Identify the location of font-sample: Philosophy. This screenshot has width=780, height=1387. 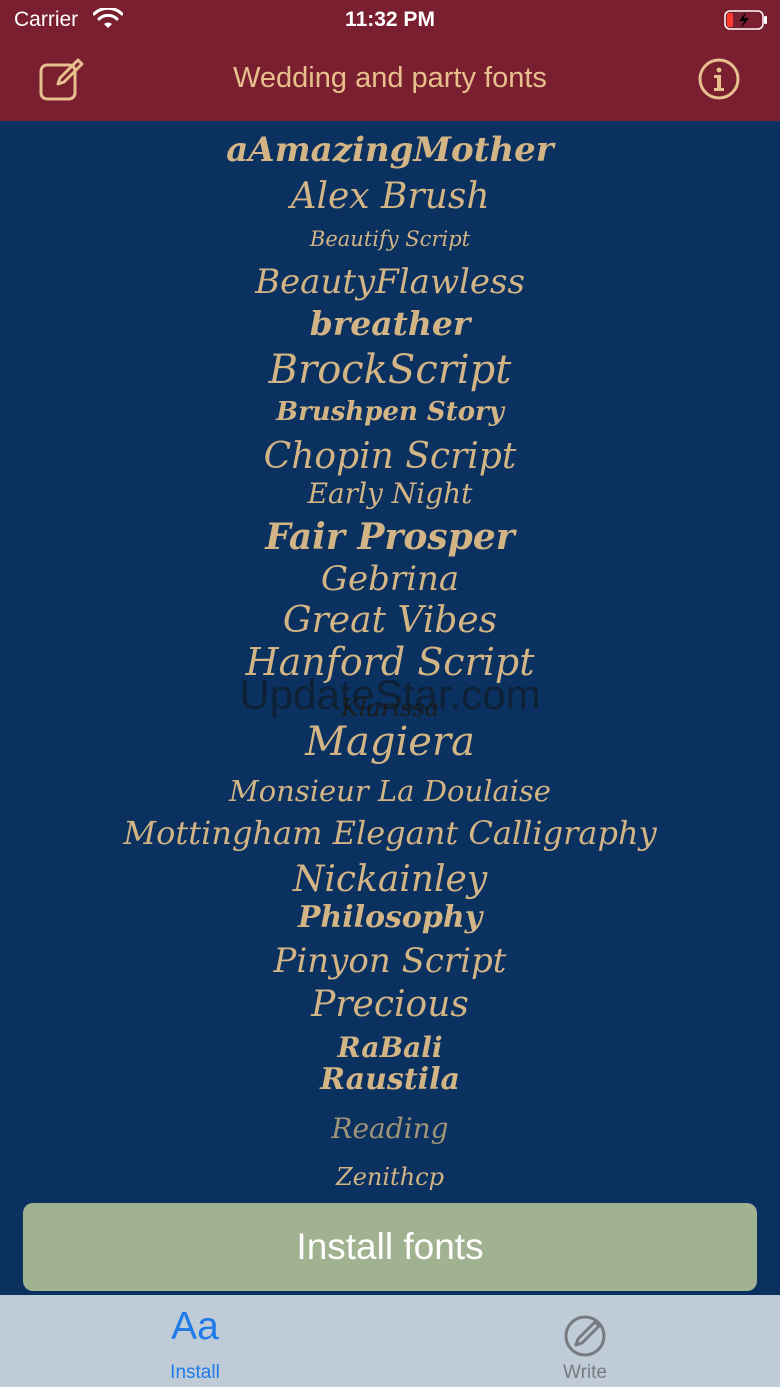
(390, 917).